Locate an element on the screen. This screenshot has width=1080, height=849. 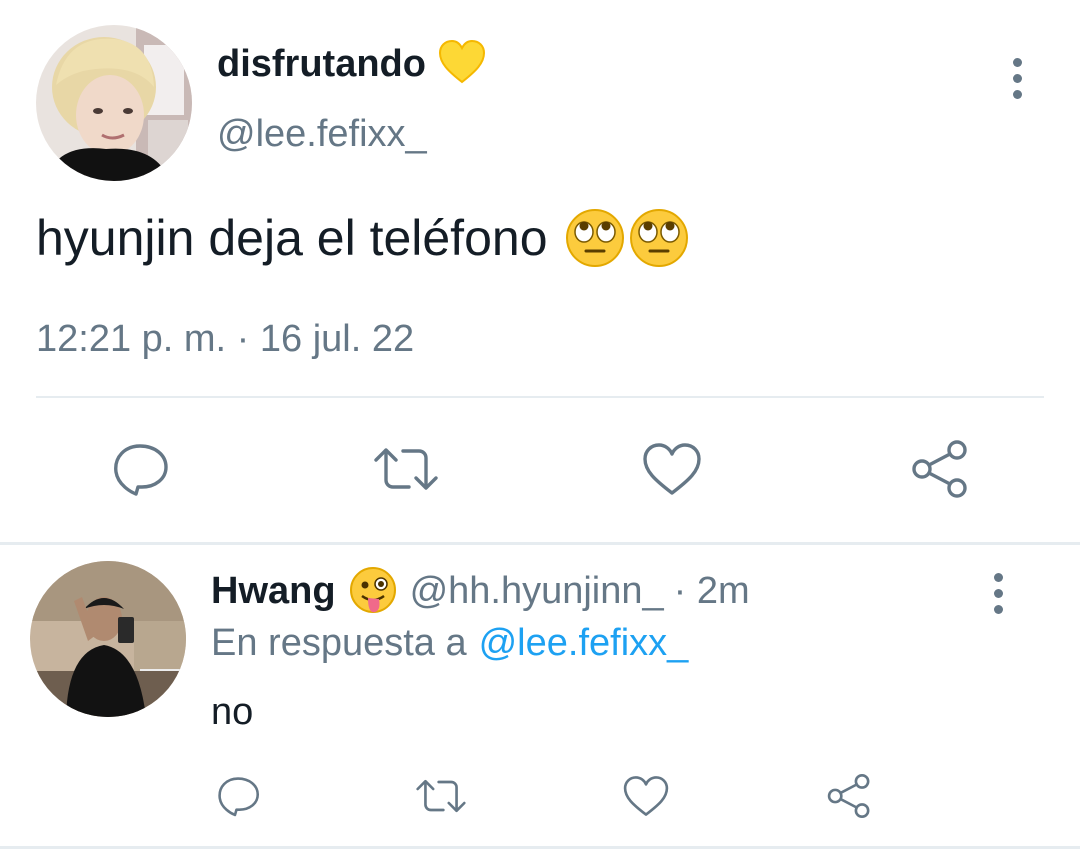
reply-avatar-photo is located at coordinates (108, 639).